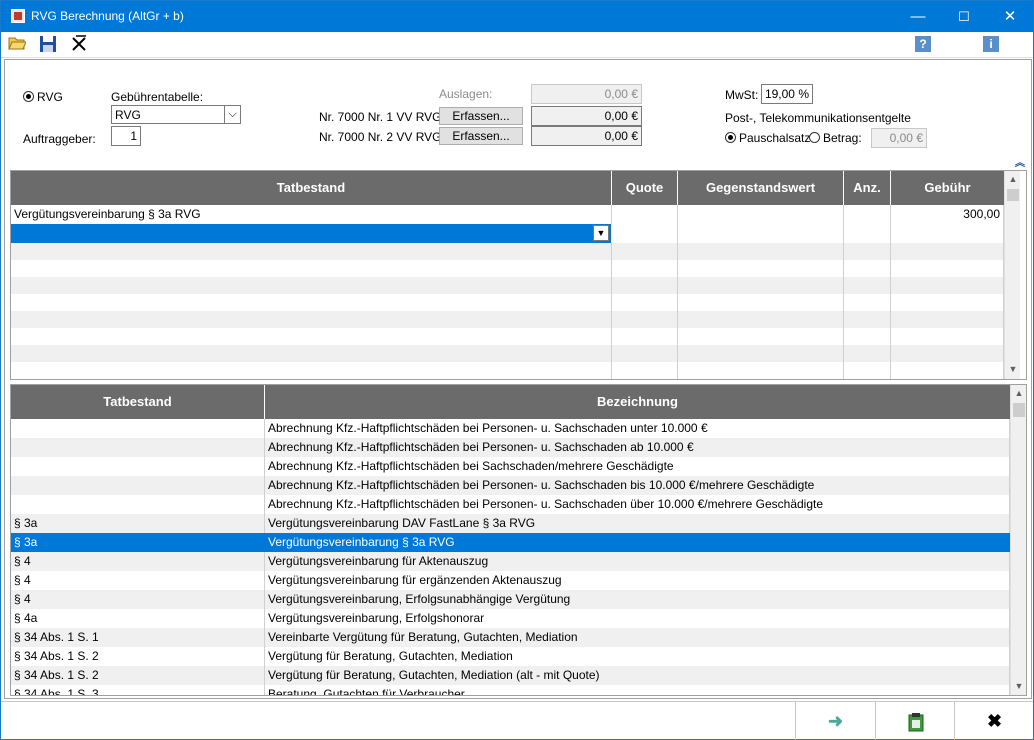  Describe the element at coordinates (1020, 161) in the screenshot. I see `collapse-up-icon: ︽` at that location.